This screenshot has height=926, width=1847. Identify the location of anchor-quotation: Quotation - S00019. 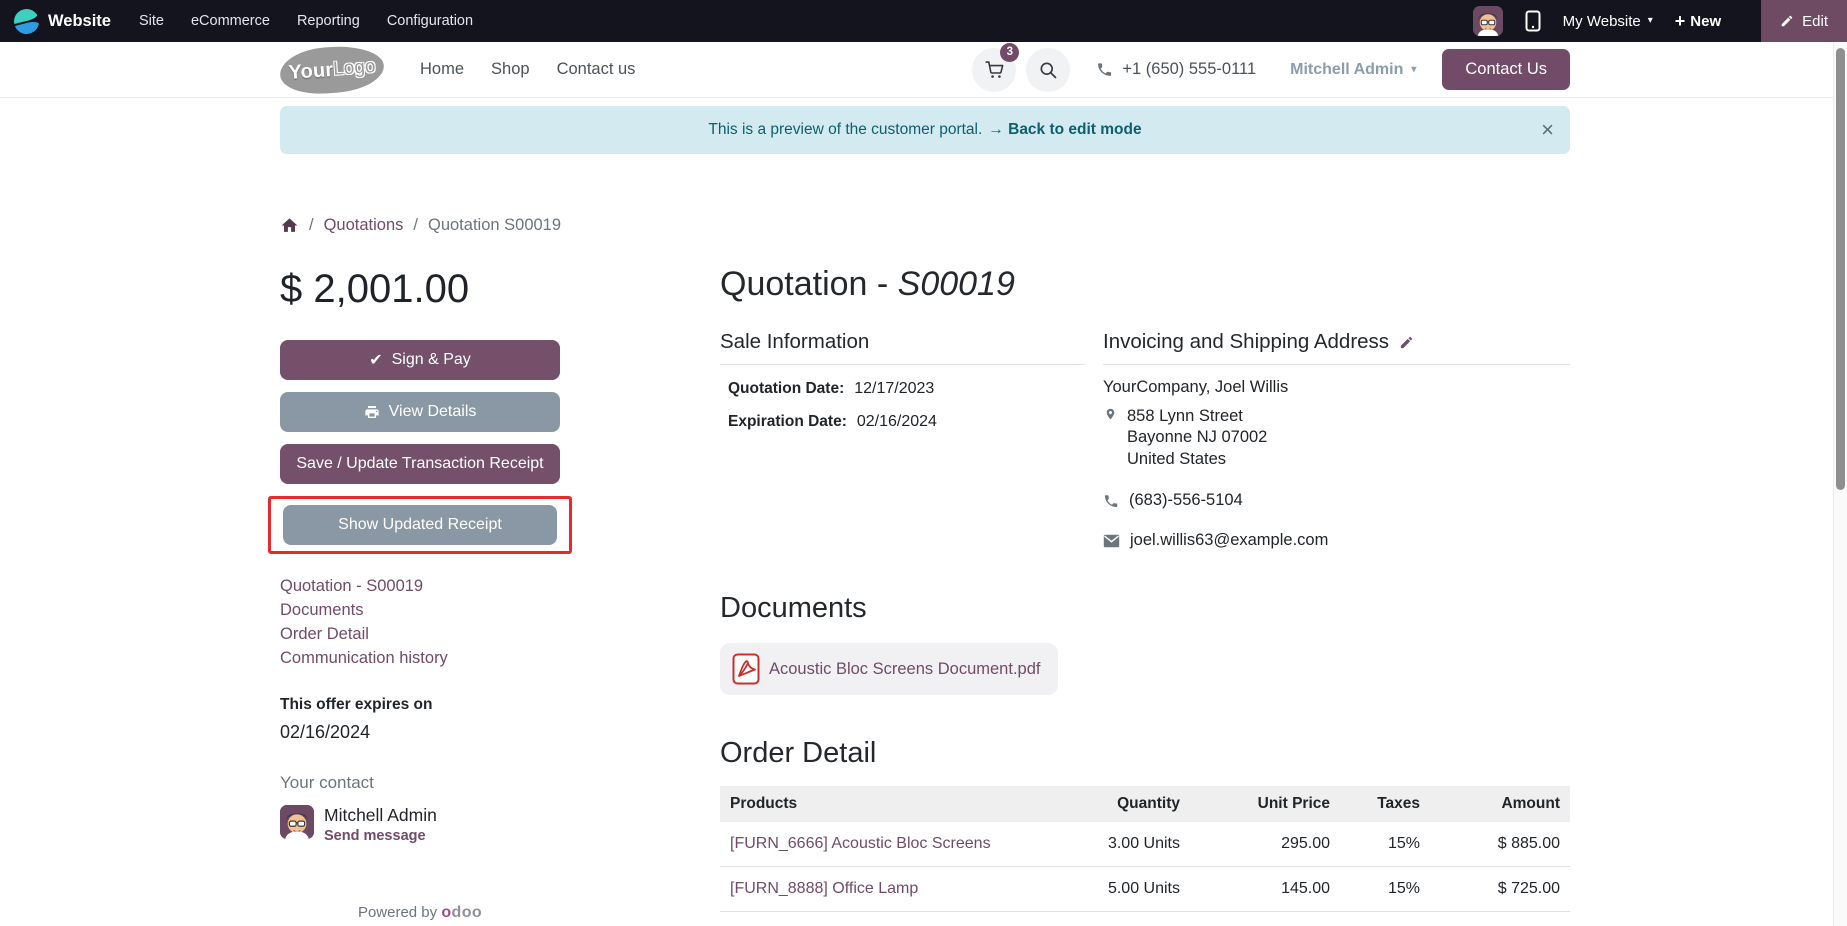
(420, 586).